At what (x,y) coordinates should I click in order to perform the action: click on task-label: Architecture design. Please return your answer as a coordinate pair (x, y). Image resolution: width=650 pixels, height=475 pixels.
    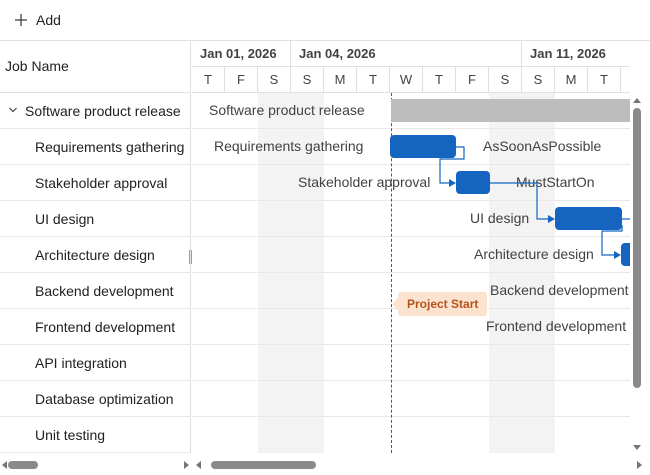
    Looking at the image, I should click on (534, 254).